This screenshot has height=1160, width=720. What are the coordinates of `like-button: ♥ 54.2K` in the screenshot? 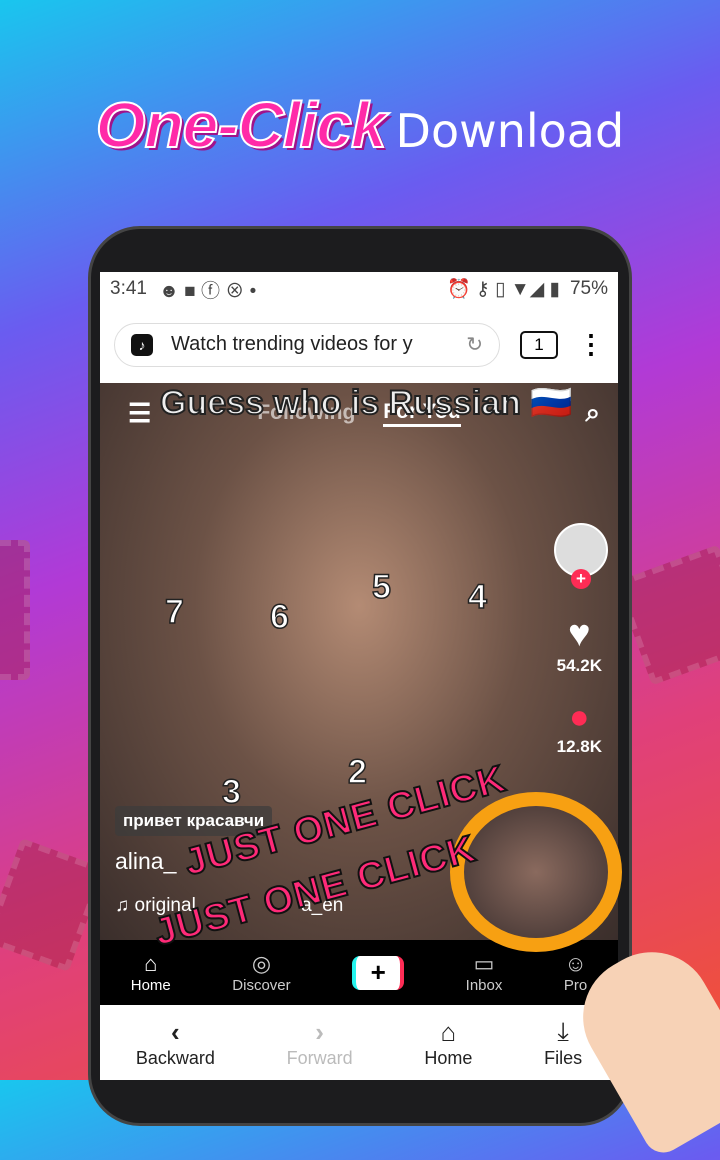 It's located at (579, 644).